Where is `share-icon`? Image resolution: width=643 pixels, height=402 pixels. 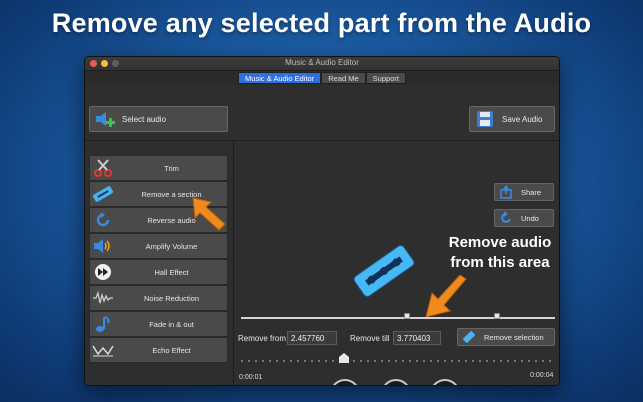 share-icon is located at coordinates (506, 192).